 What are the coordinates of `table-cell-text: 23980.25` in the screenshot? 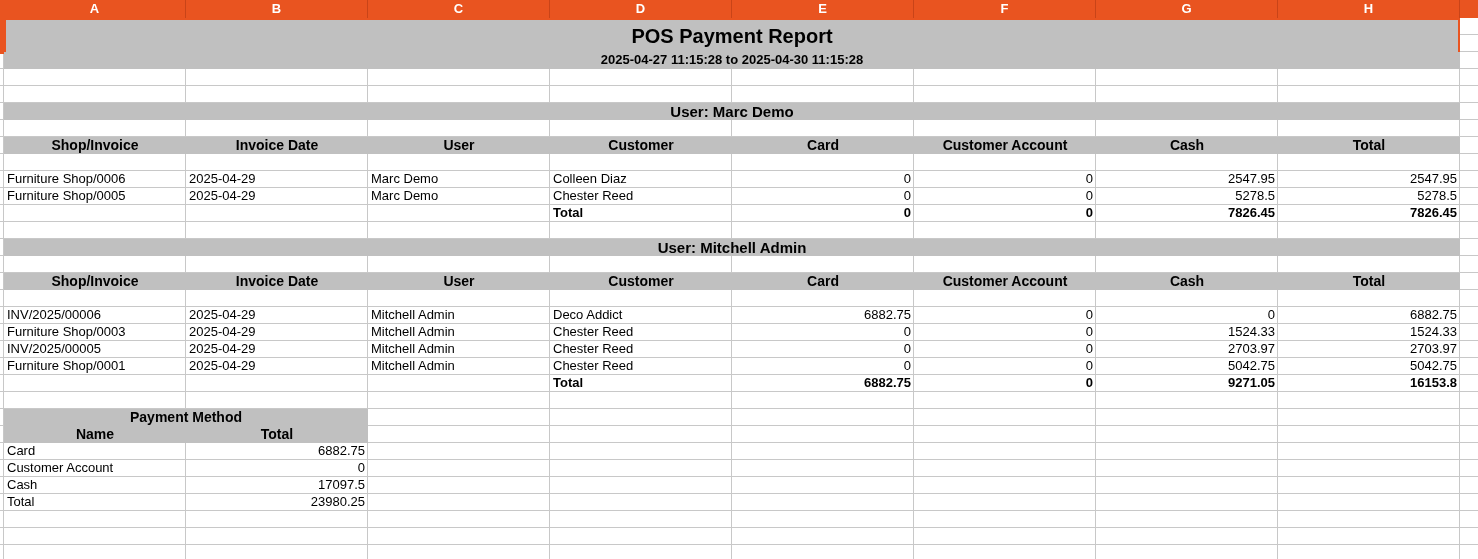 It's located at (337, 502).